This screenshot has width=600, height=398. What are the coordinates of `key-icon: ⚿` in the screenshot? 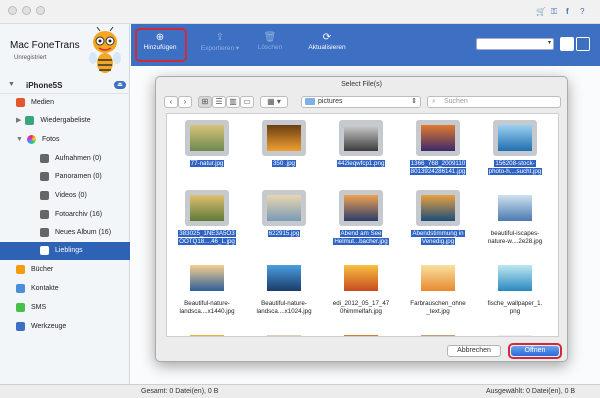 It's located at (554, 12).